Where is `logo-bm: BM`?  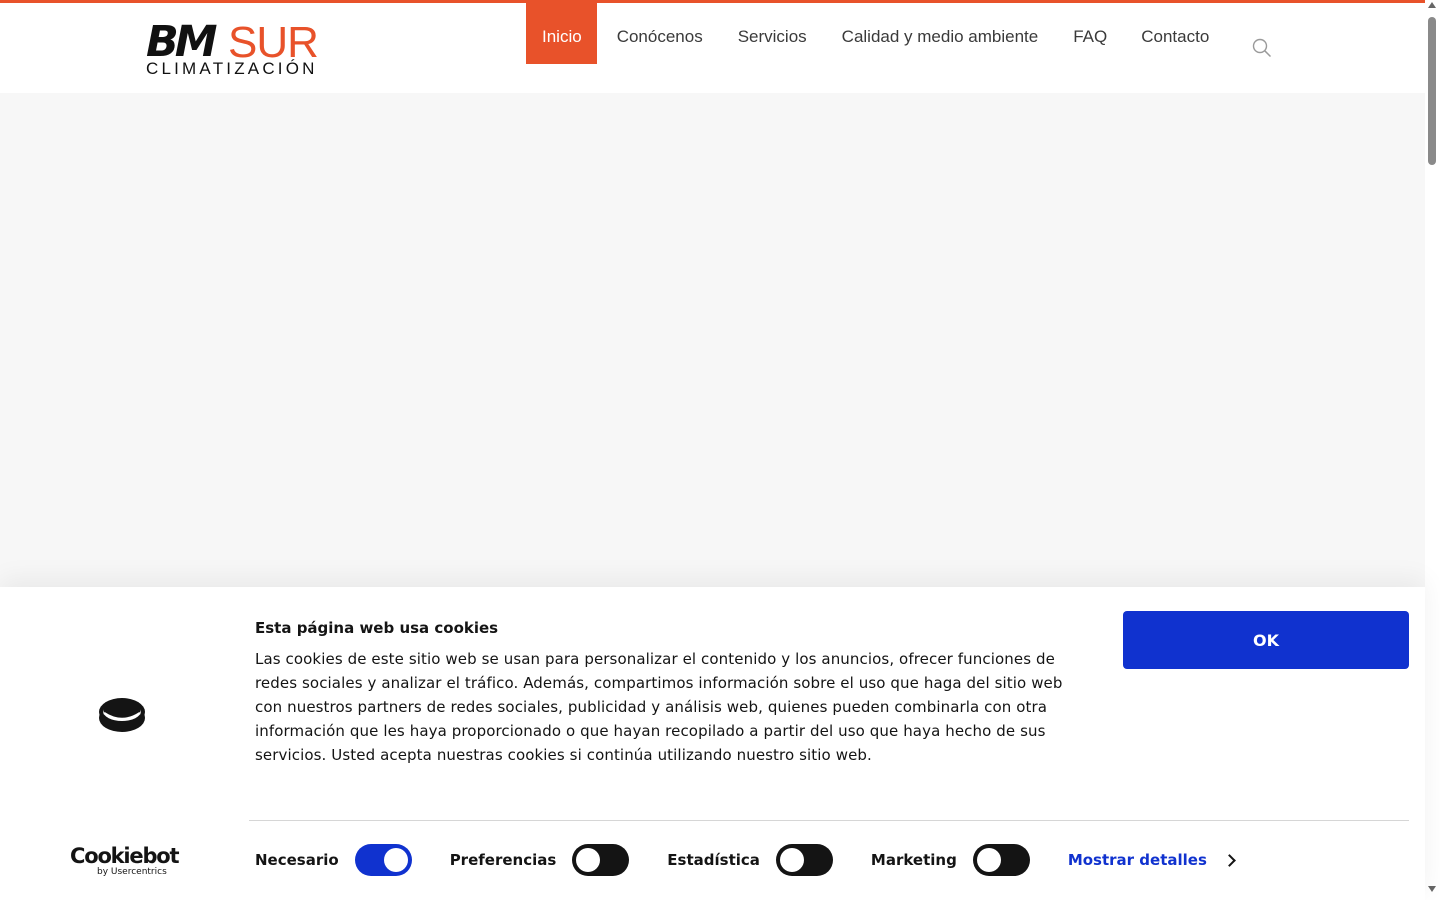 logo-bm: BM is located at coordinates (182, 42).